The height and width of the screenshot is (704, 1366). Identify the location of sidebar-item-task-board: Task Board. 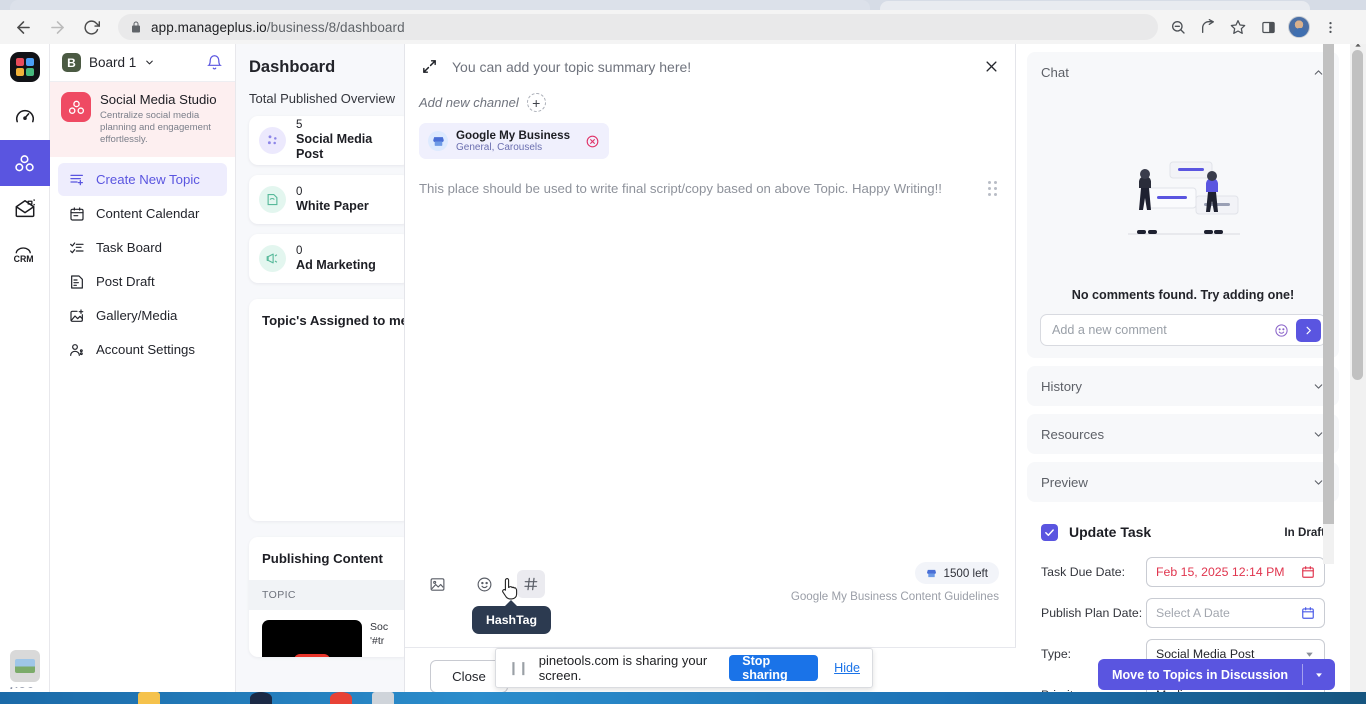
(142, 247).